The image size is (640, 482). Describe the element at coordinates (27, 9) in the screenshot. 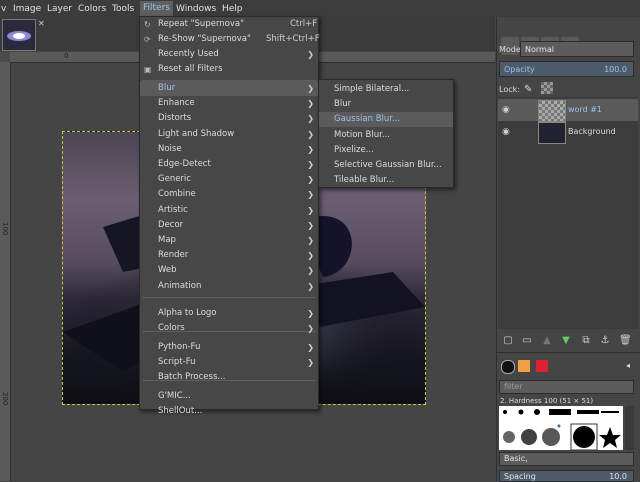

I see `menu-image: Image` at that location.